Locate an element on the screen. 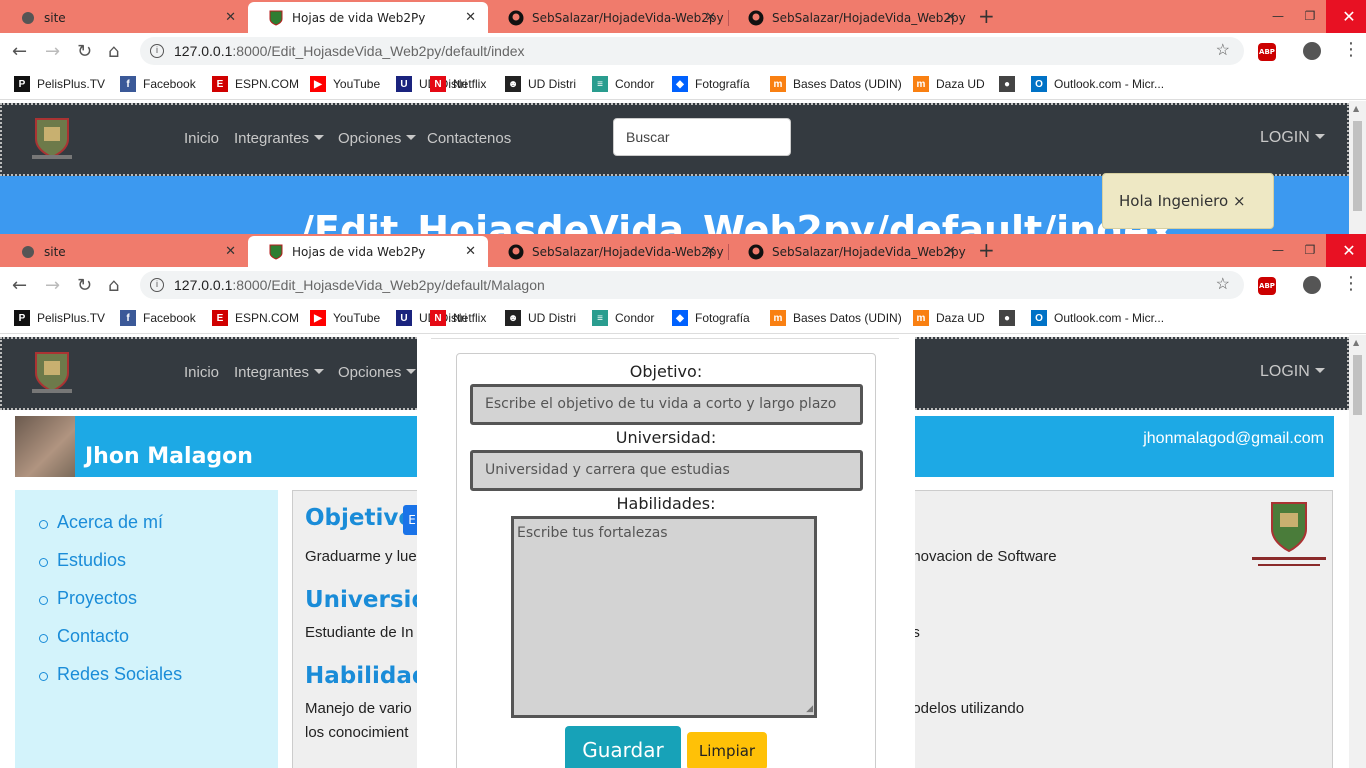 This screenshot has width=1366, height=768. profile-email: jhonmalagod@gmail.com is located at coordinates (1233, 439).